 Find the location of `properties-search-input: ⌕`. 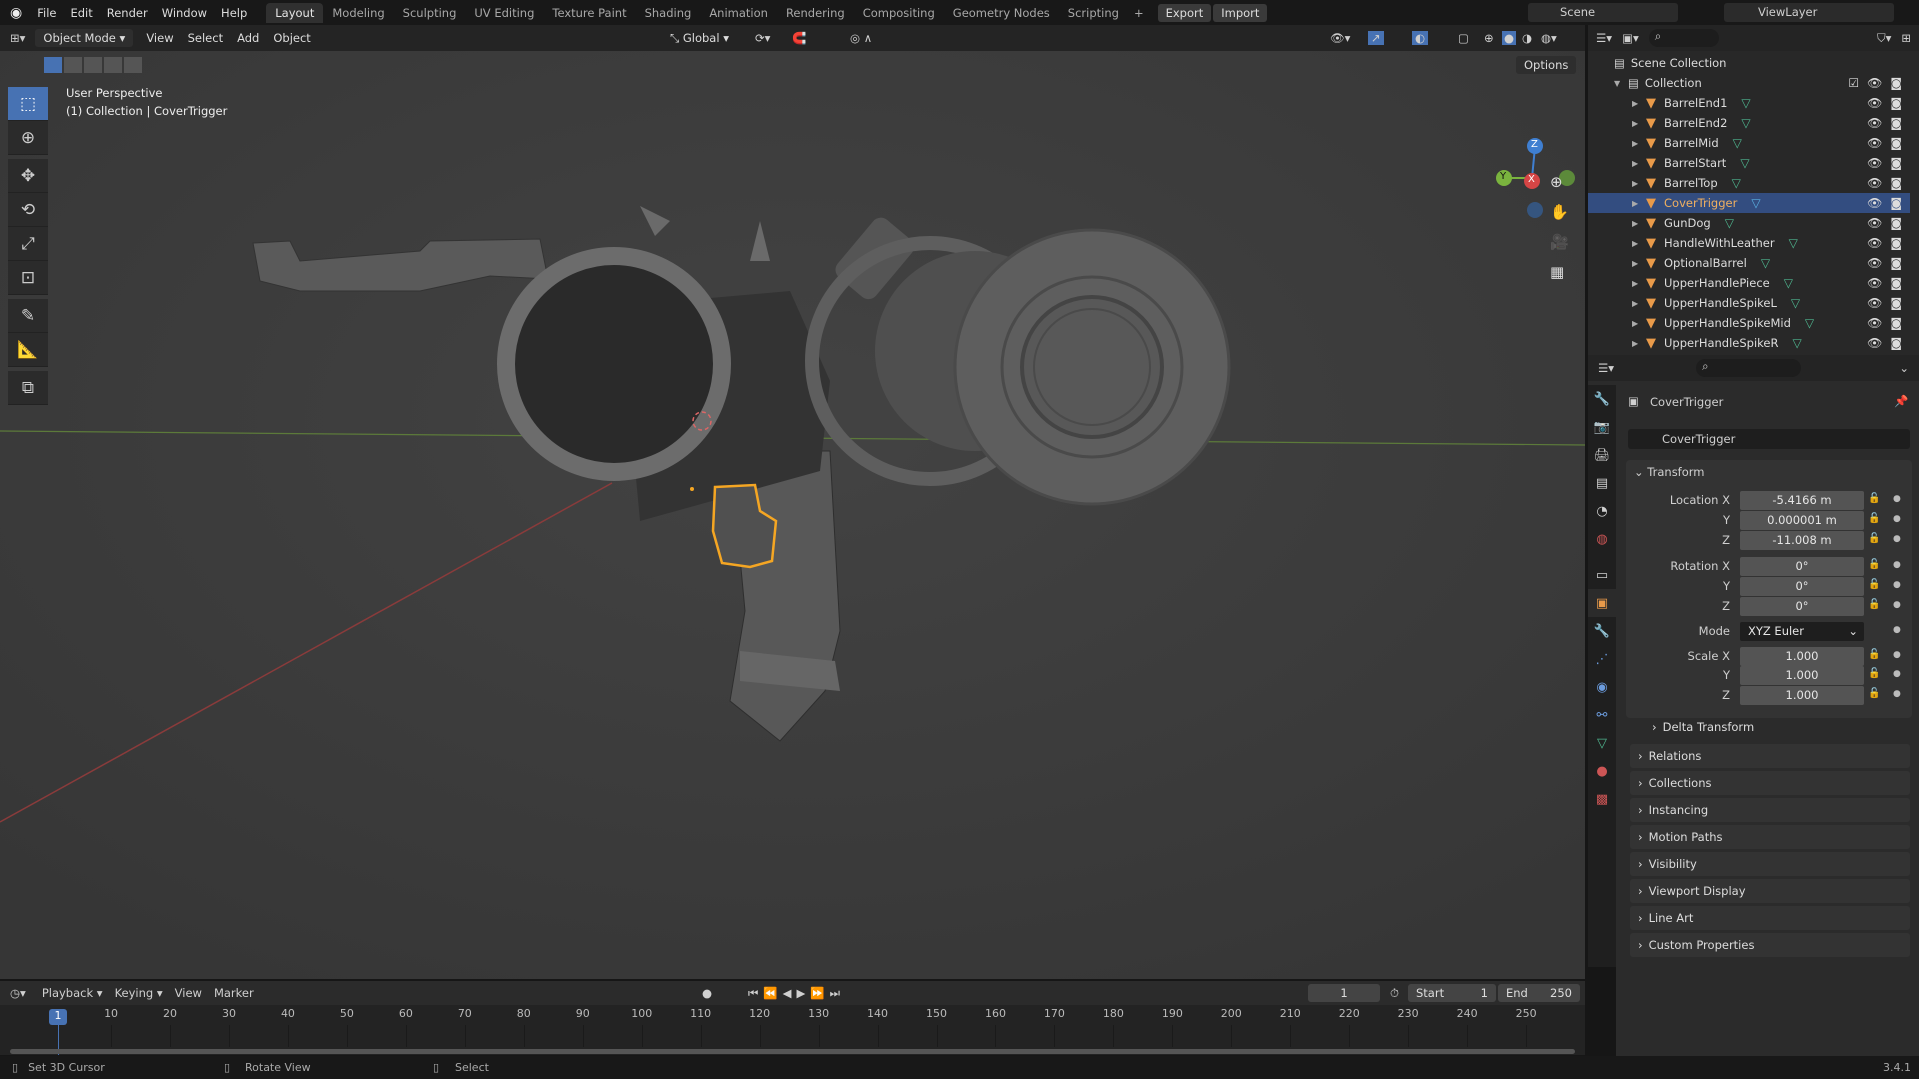

properties-search-input: ⌕ is located at coordinates (1749, 368).